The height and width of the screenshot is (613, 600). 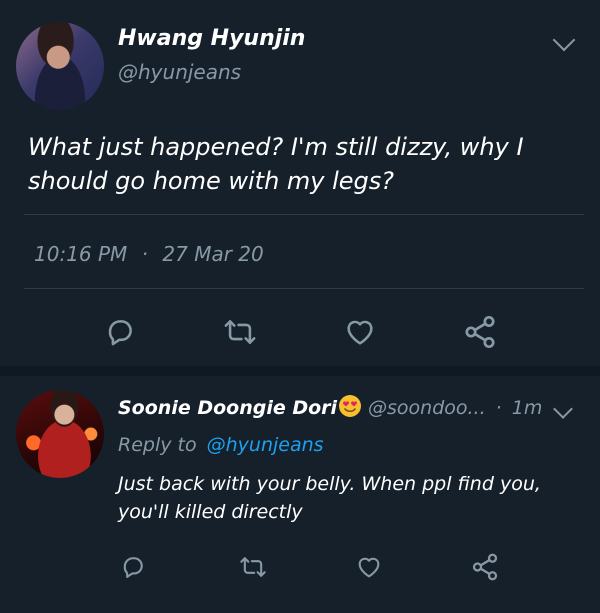 I want to click on author-avatar, so click(x=60, y=66).